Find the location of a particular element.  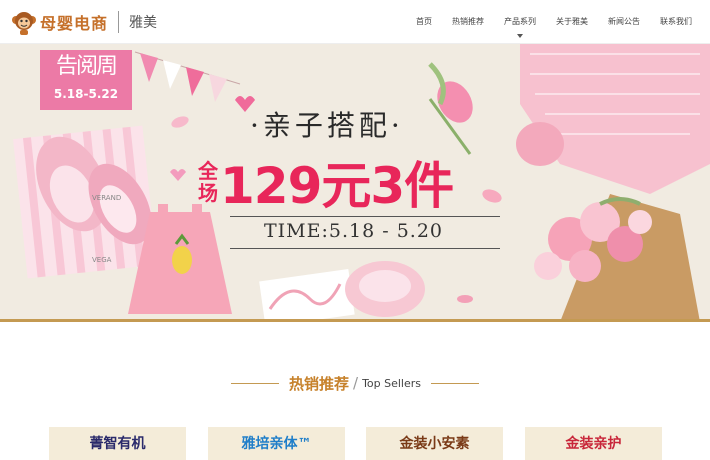

logo-divider is located at coordinates (119, 22).